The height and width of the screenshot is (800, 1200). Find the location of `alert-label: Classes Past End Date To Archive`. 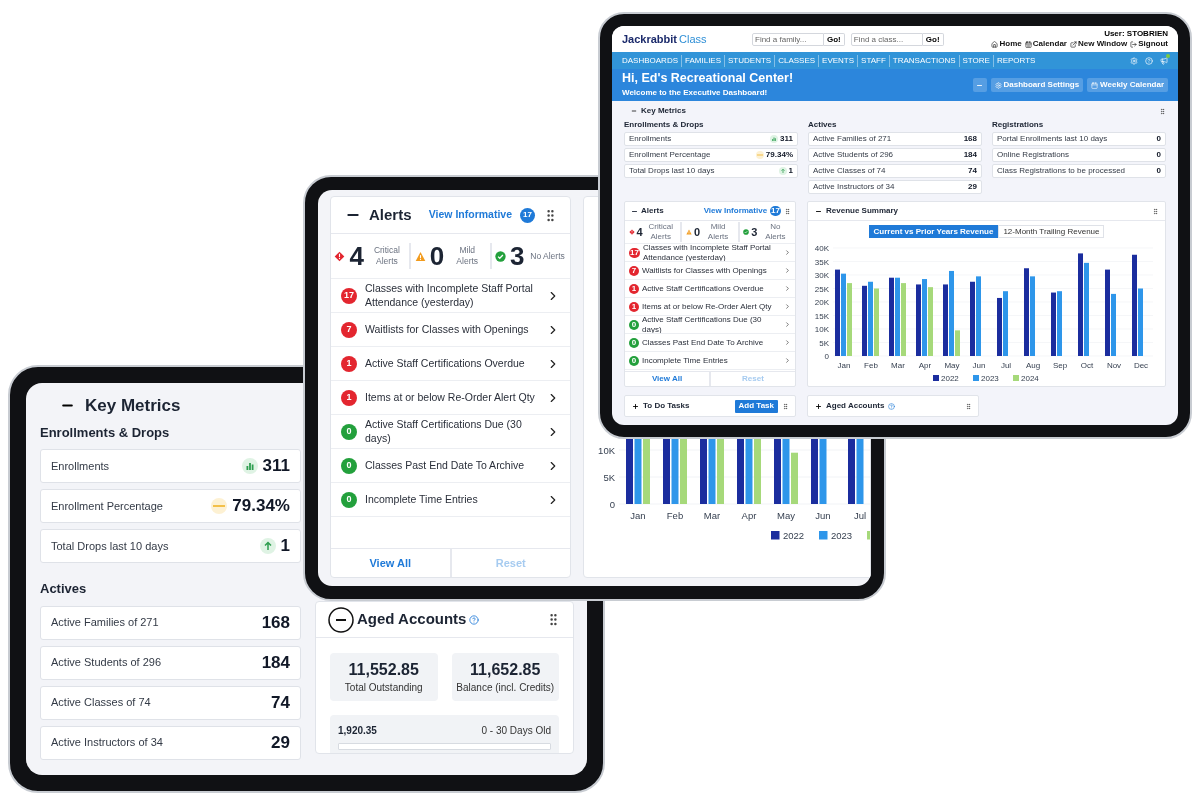

alert-label: Classes Past End Date To Archive is located at coordinates (703, 342).